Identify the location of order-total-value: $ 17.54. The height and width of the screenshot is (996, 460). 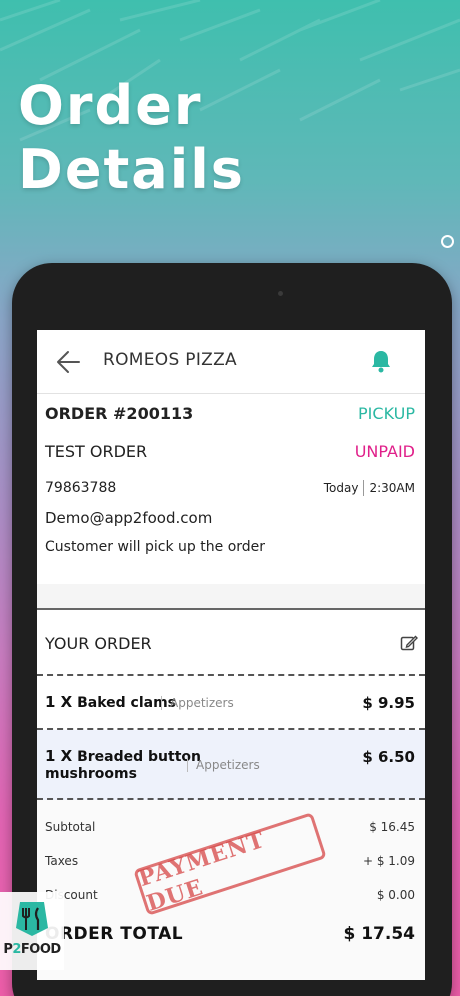
(379, 934).